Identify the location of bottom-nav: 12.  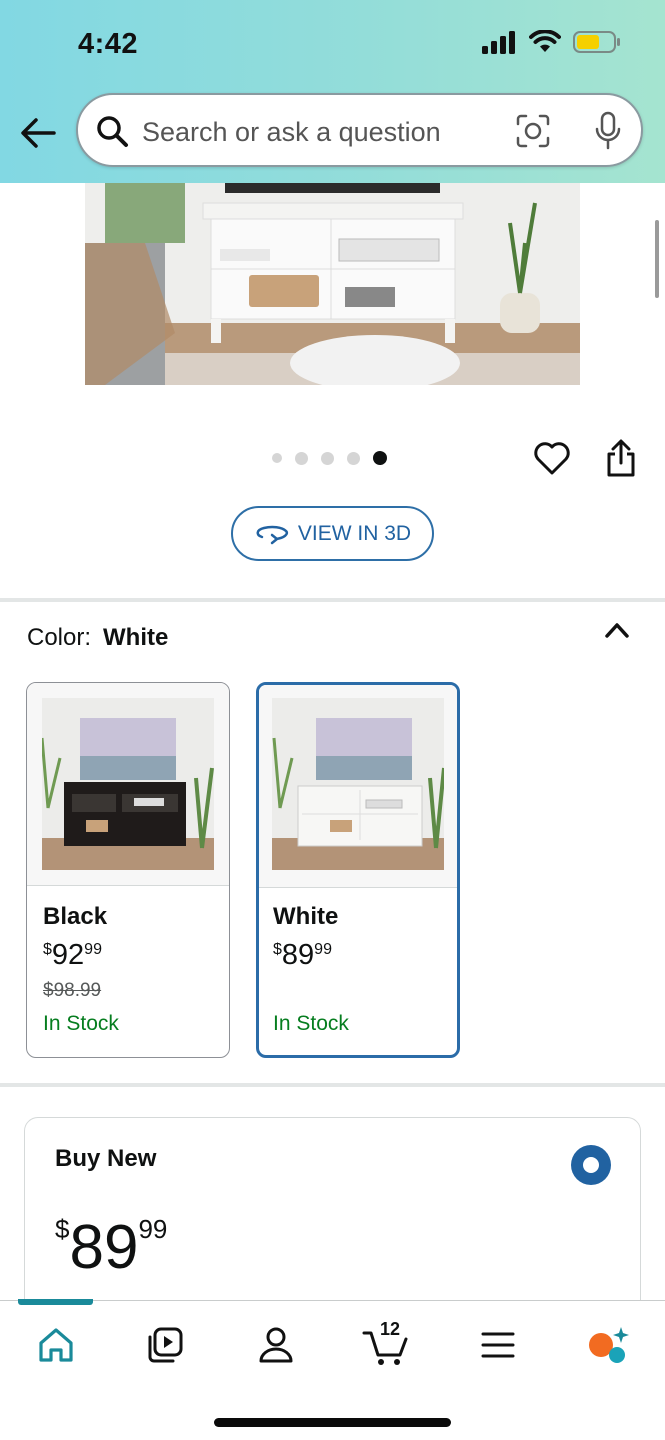
(332, 1369).